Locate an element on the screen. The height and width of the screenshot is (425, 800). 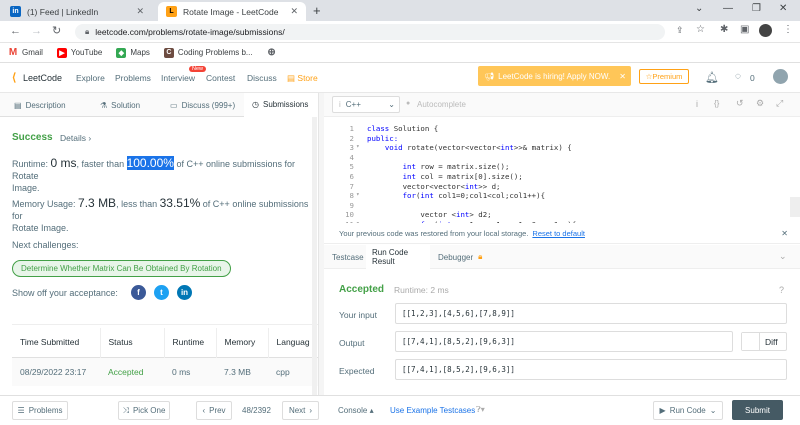
next-label: Next is located at coordinates (297, 410).